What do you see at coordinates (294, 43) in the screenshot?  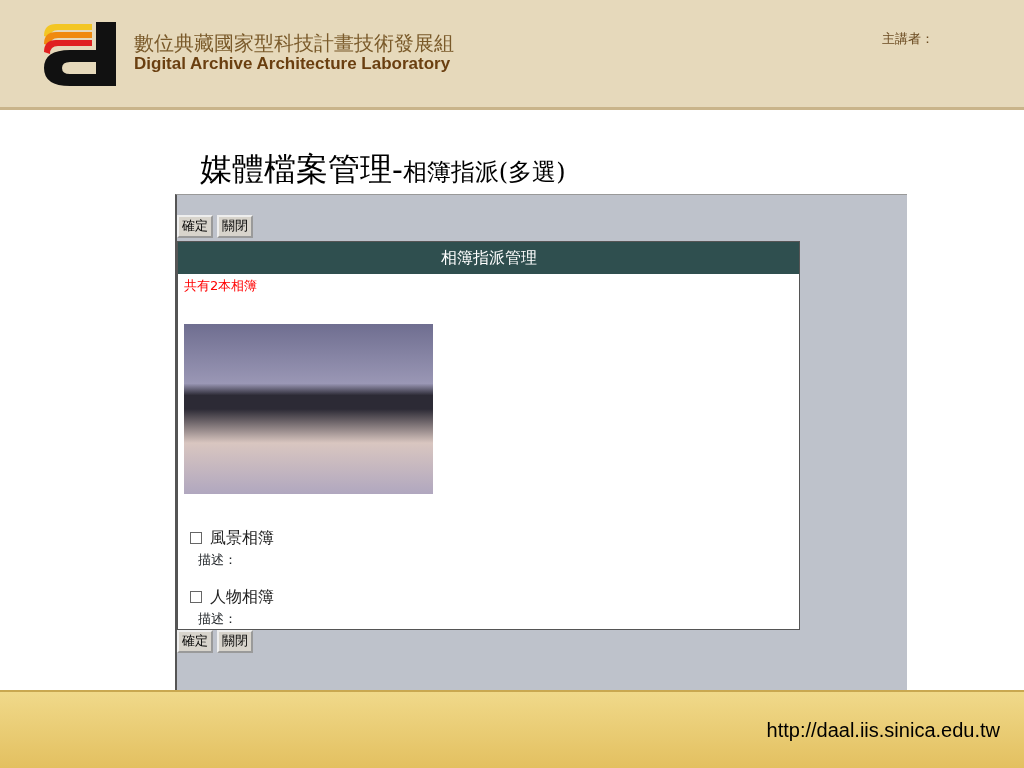 I see `organization-name: 數位典藏國家型科技計畫技術發展組` at bounding box center [294, 43].